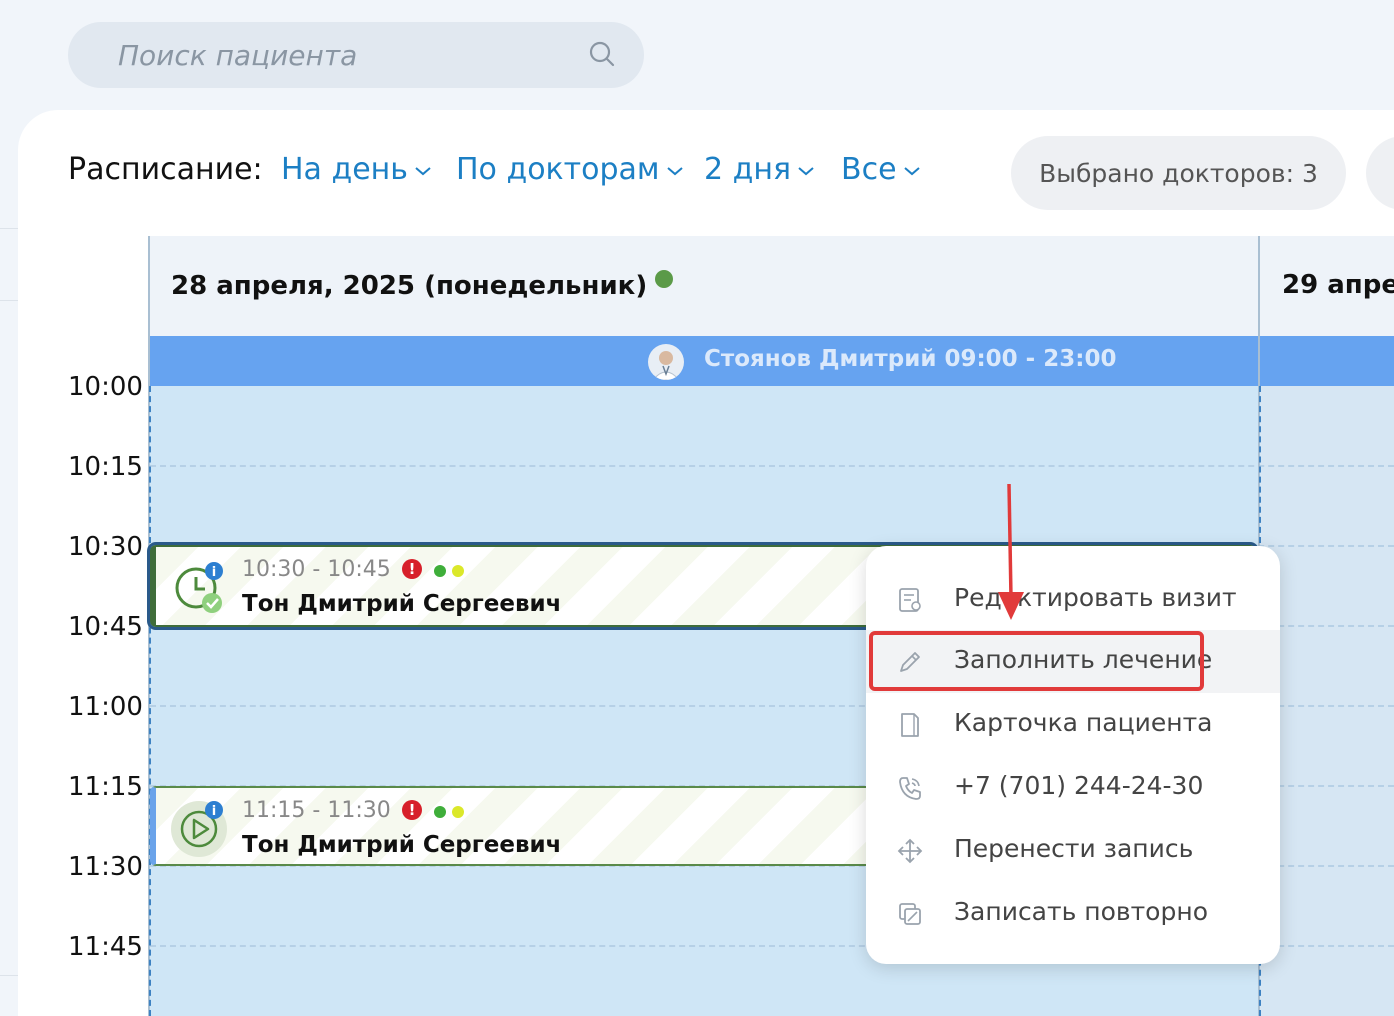  I want to click on avatar, so click(666, 362).